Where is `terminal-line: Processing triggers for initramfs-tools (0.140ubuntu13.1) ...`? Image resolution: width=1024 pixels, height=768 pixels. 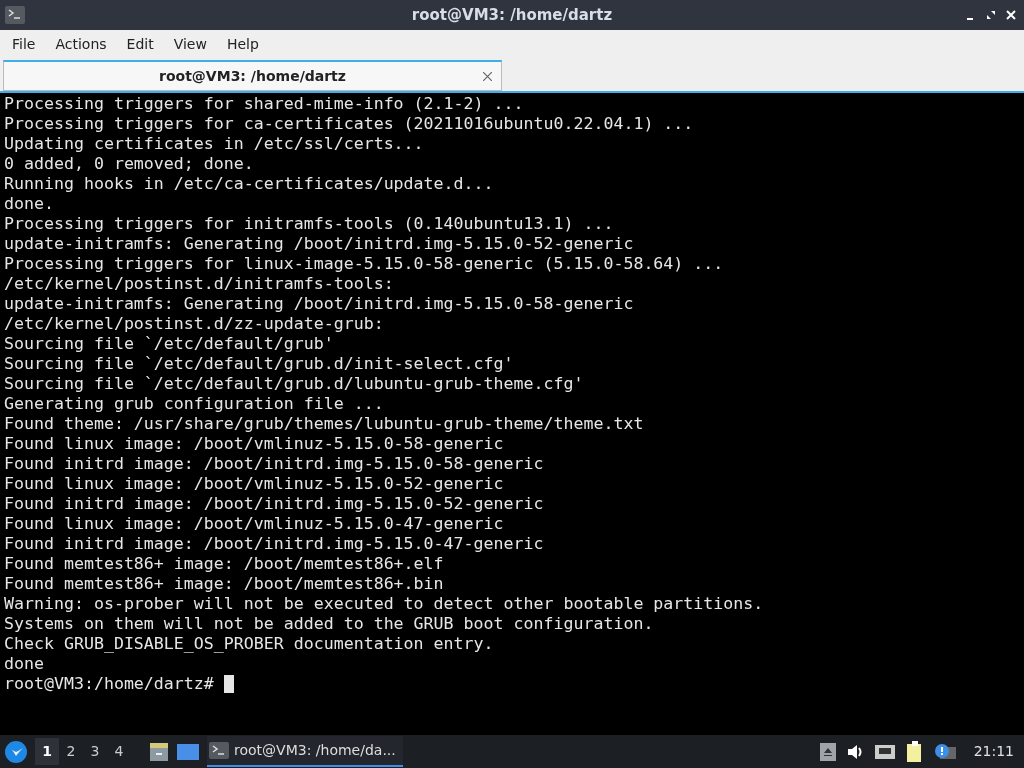 terminal-line: Processing triggers for initramfs-tools (0.140ubuntu13.1) ... is located at coordinates (309, 224).